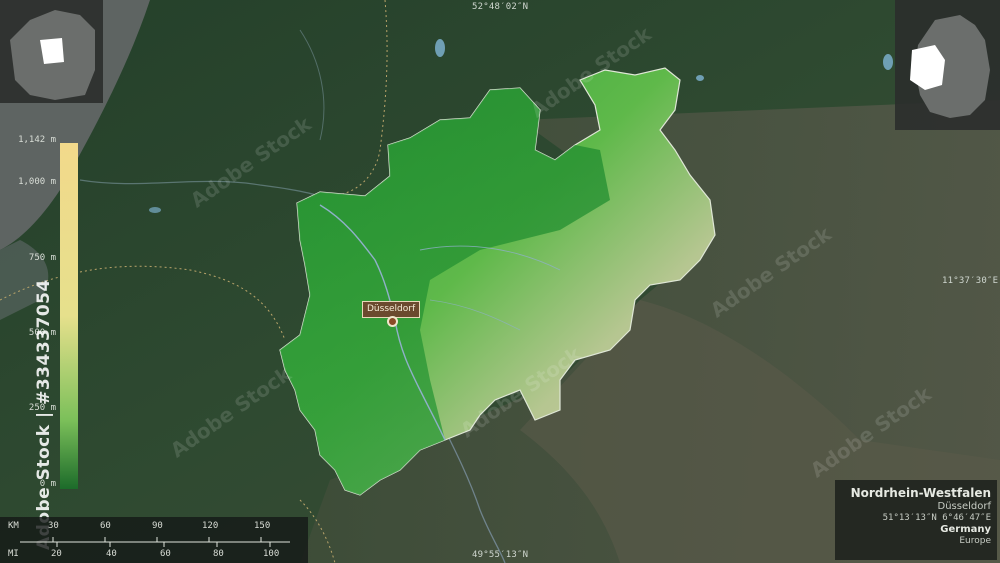 Image resolution: width=1000 pixels, height=563 pixels. What do you see at coordinates (37, 182) in the screenshot?
I see `legend-tick-label: 1,000 m` at bounding box center [37, 182].